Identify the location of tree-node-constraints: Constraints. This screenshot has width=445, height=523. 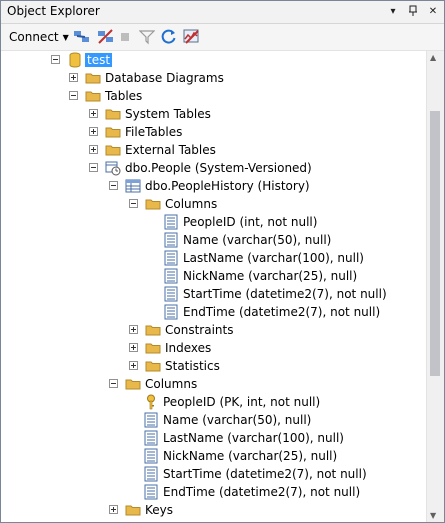
(213, 330).